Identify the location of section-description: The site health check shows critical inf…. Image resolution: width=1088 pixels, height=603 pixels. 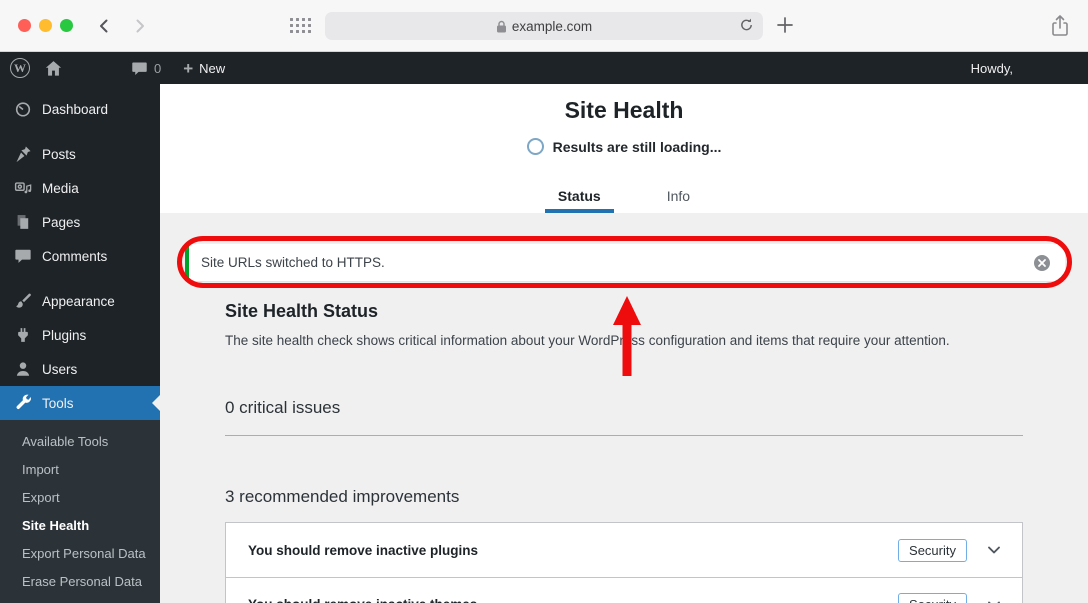
(587, 340).